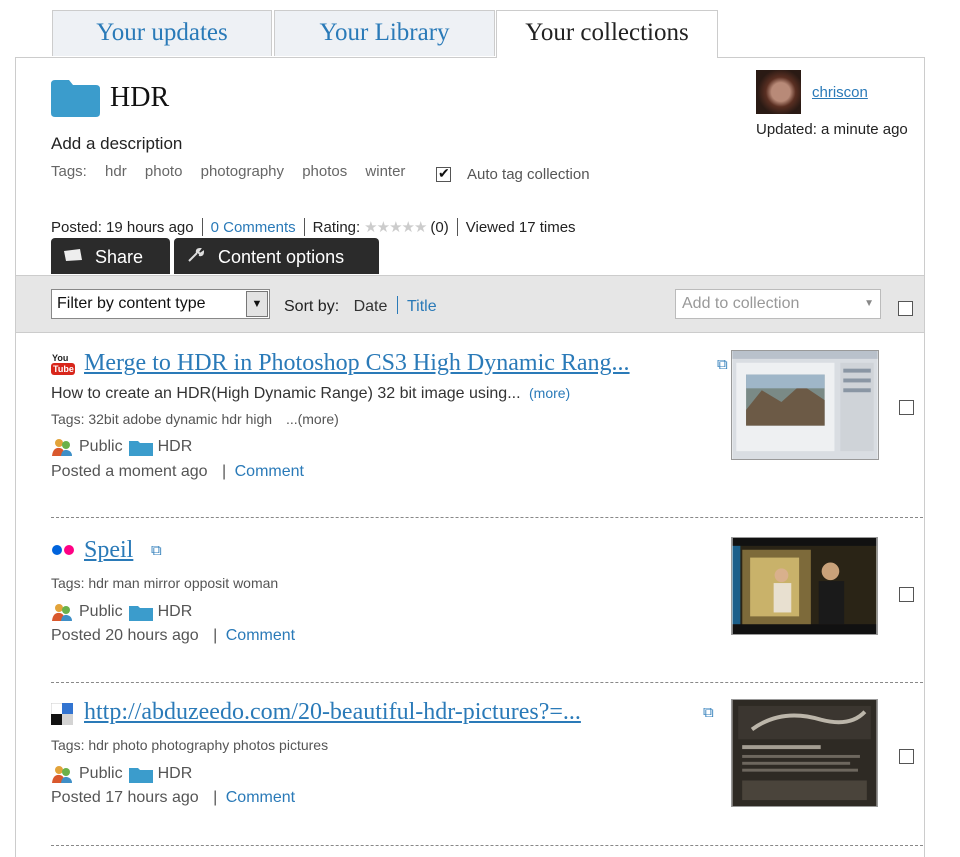 This screenshot has height=857, width=960. What do you see at coordinates (253, 227) in the screenshot?
I see `comments-link: 0 Comments` at bounding box center [253, 227].